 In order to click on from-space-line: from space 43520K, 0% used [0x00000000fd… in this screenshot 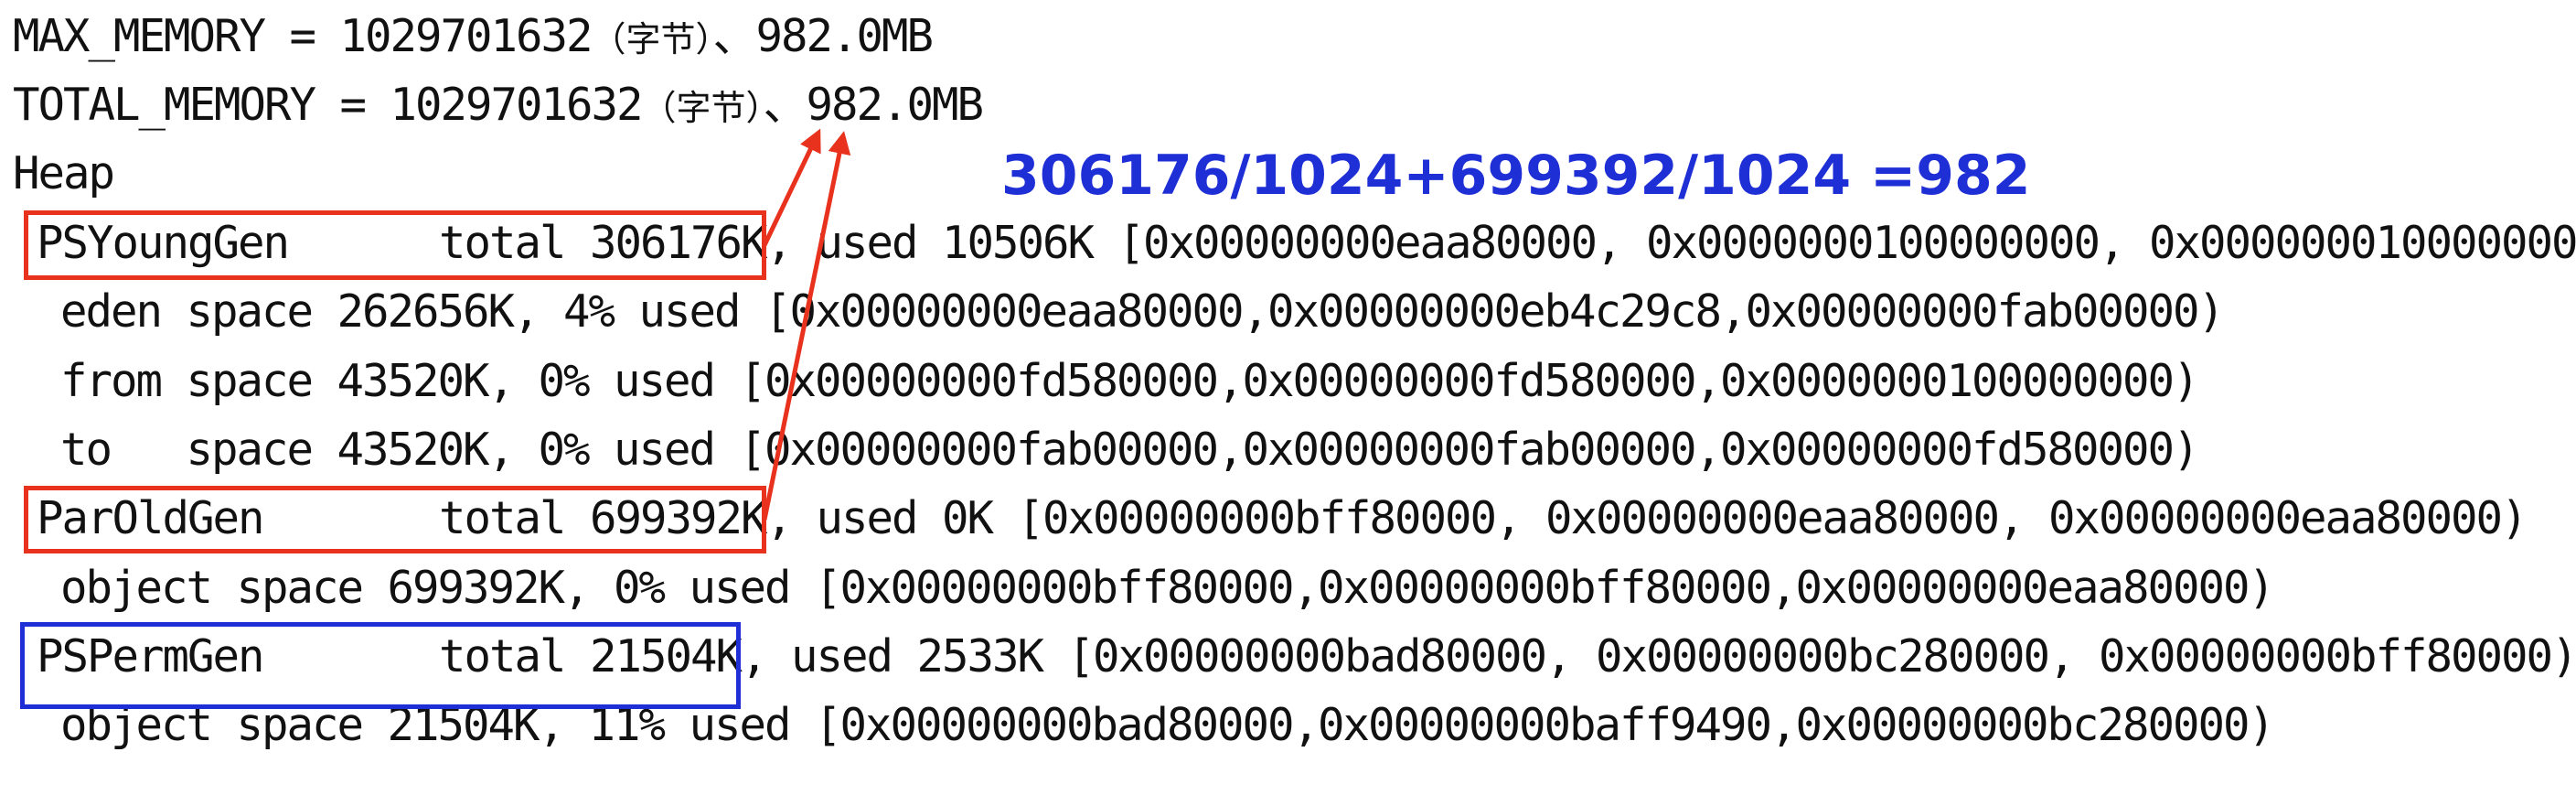, I will do `click(1130, 381)`.